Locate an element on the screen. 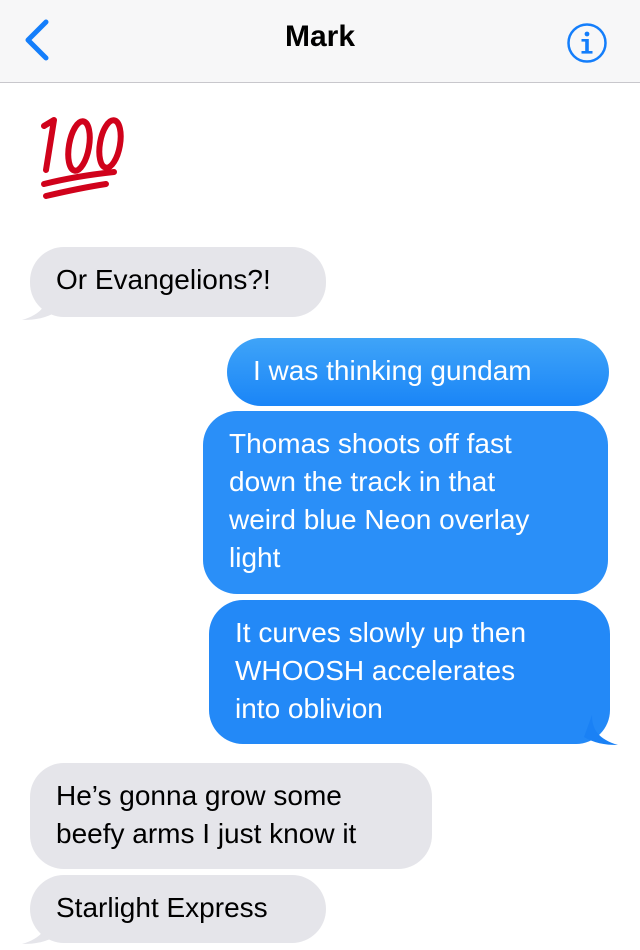 The width and height of the screenshot is (640, 950). message-line: into oblivion is located at coordinates (309, 708).